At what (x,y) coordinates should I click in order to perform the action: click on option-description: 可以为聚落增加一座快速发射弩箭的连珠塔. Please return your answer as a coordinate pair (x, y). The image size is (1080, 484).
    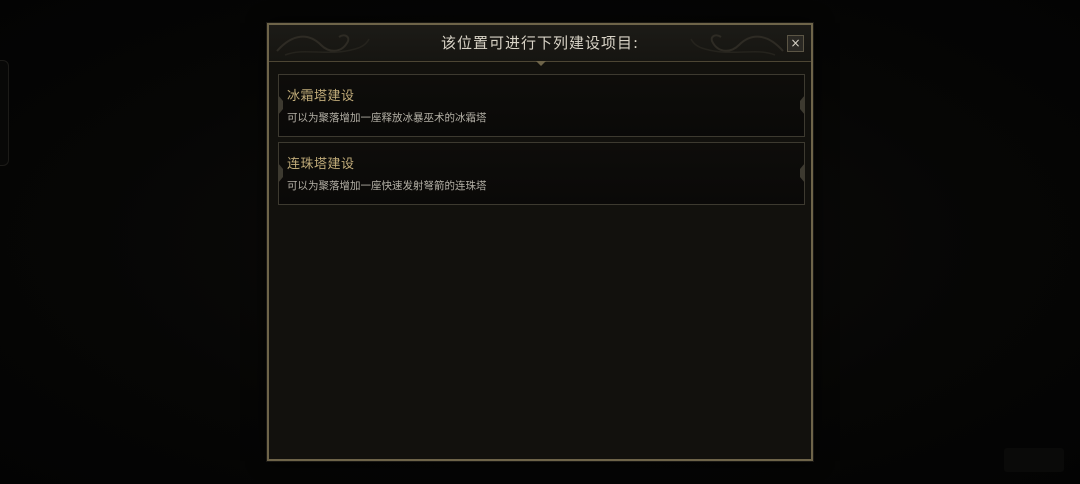
    Looking at the image, I should click on (387, 186).